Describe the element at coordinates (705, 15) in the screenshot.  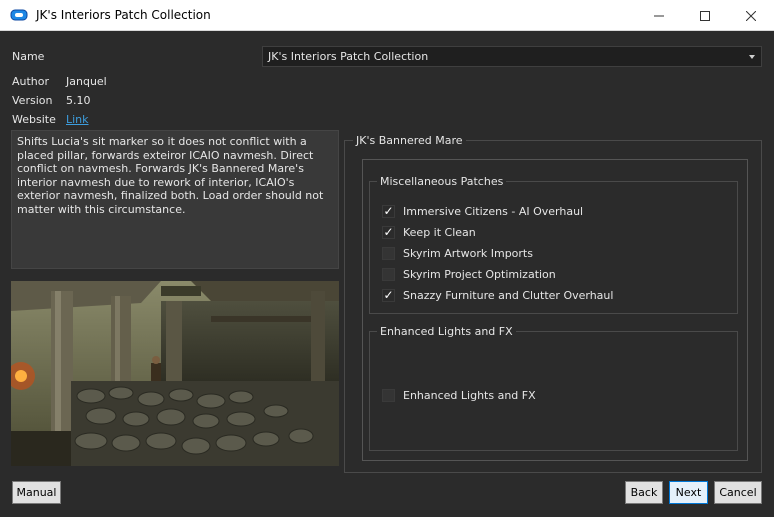
I see `maximize-button` at that location.